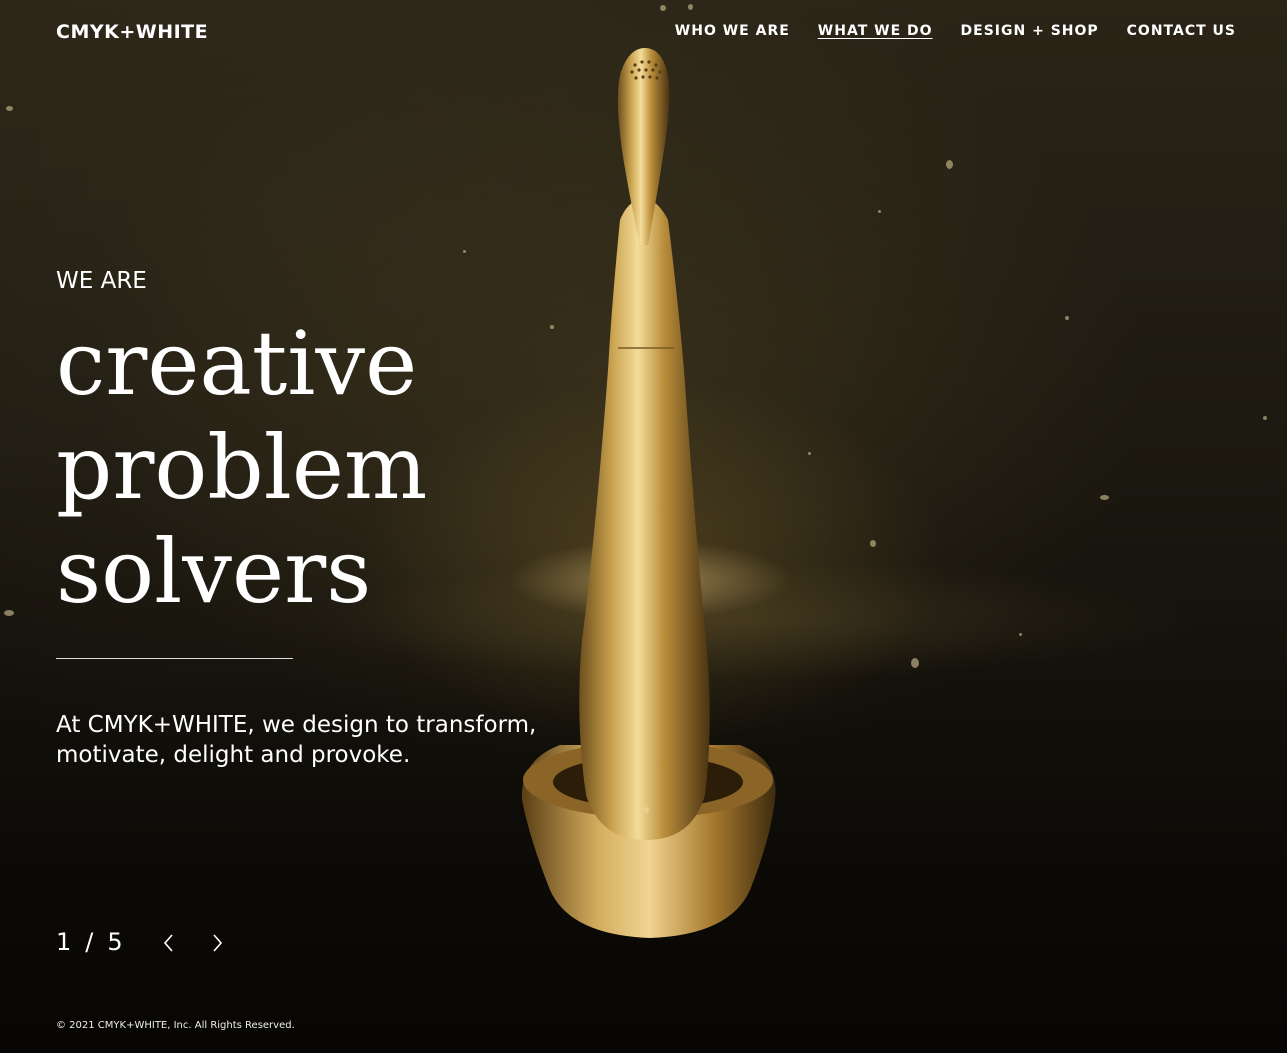  Describe the element at coordinates (132, 32) in the screenshot. I see `brand-logo: CMYK+WHITE` at that location.